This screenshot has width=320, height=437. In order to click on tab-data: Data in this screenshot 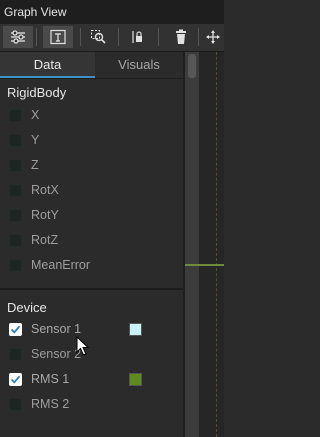, I will do `click(47, 65)`.